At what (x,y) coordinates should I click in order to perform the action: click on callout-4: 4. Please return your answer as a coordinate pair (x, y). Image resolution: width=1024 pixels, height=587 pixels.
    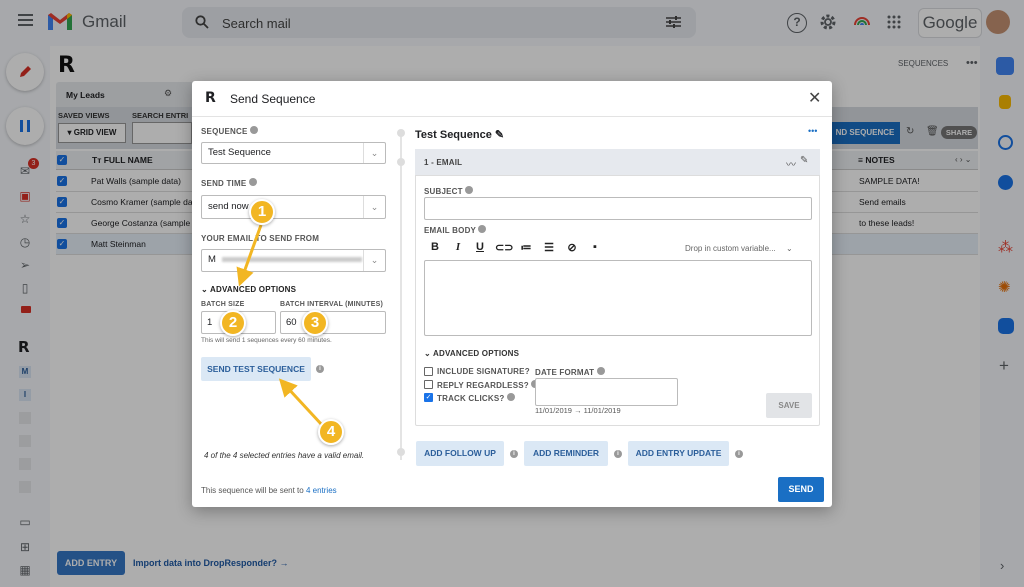
    Looking at the image, I should click on (331, 432).